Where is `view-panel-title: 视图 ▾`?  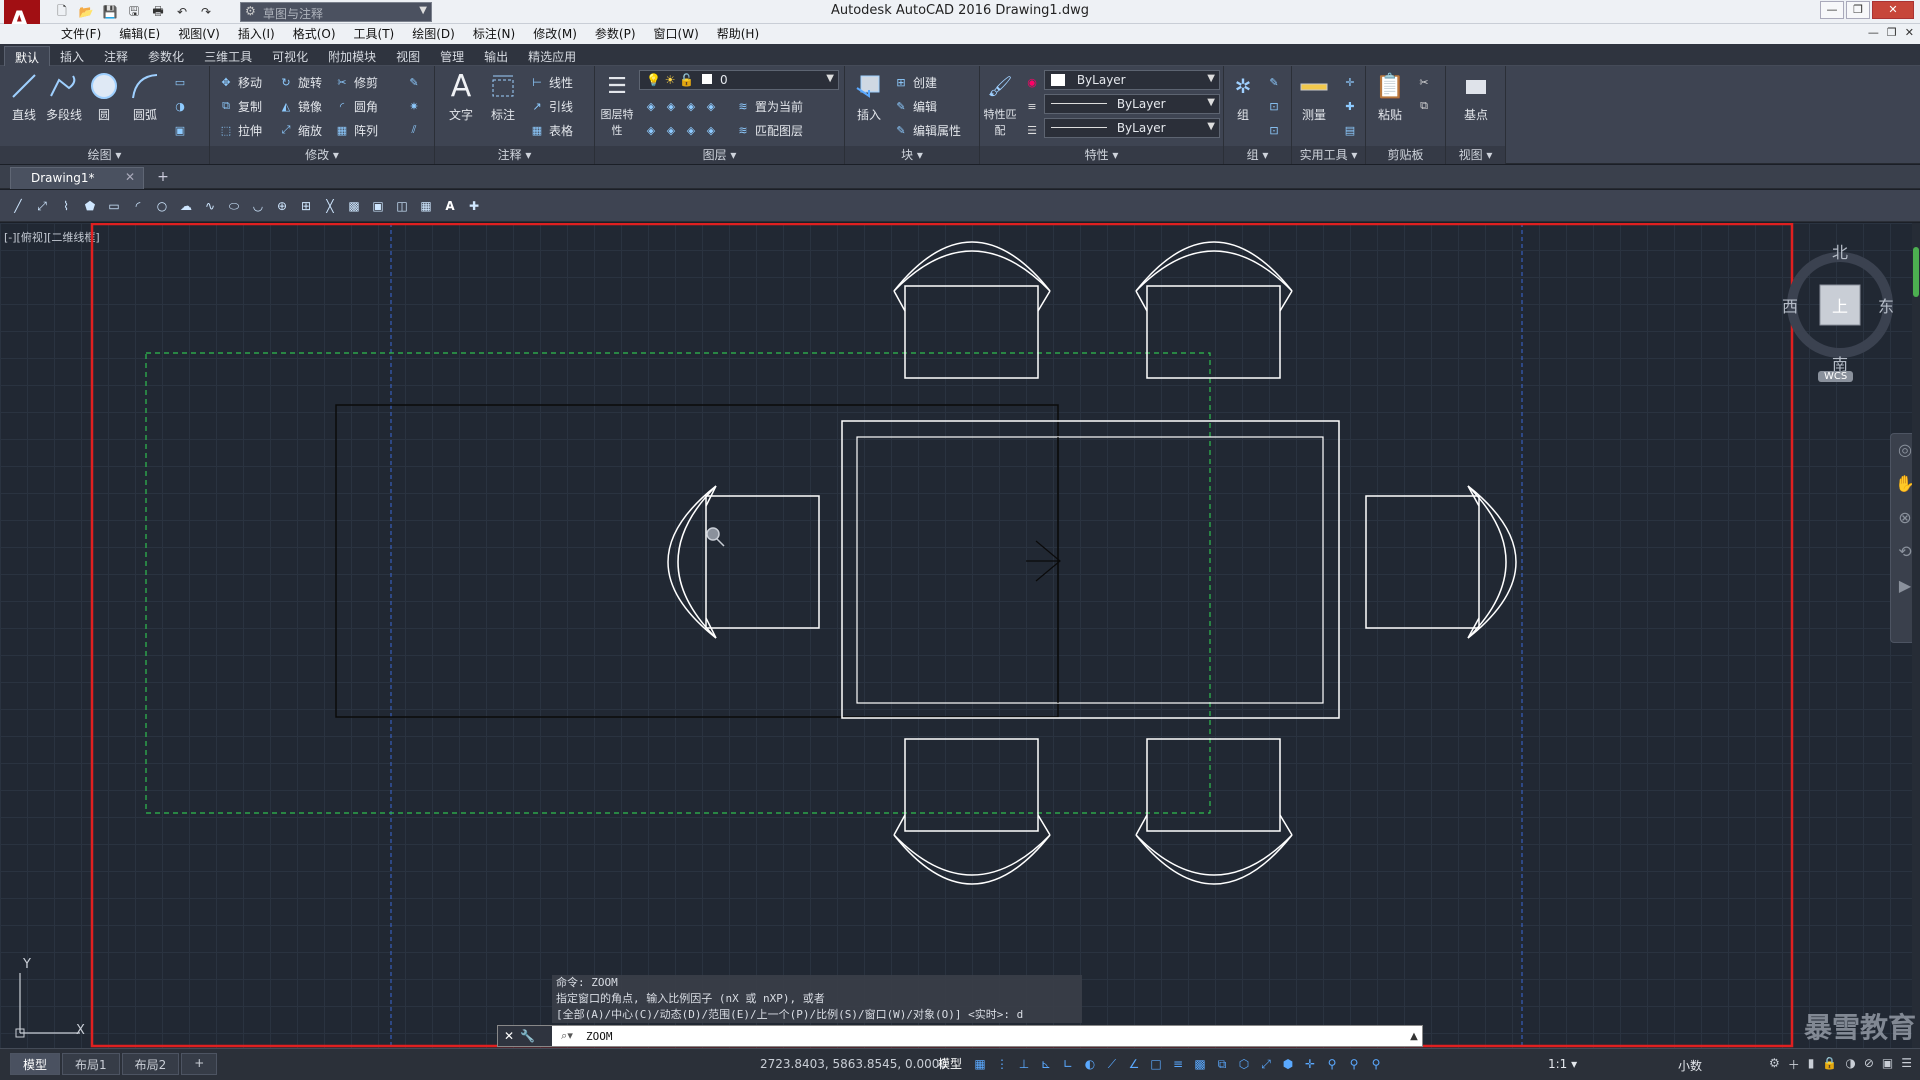 view-panel-title: 视图 ▾ is located at coordinates (1475, 155).